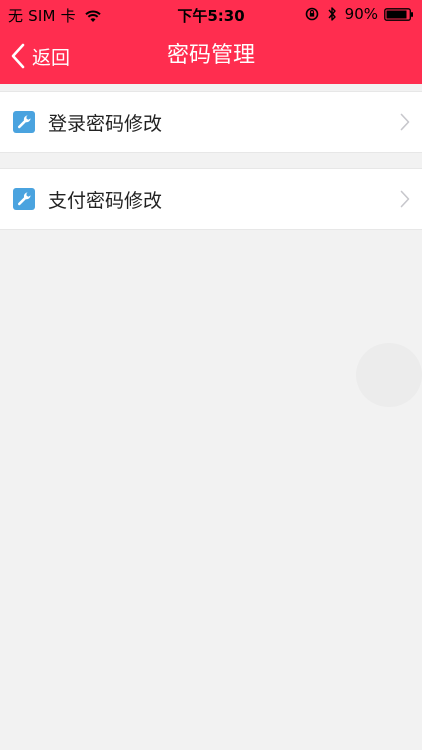 The image size is (422, 750). Describe the element at coordinates (311, 14) in the screenshot. I see `rotation-lock-icon` at that location.